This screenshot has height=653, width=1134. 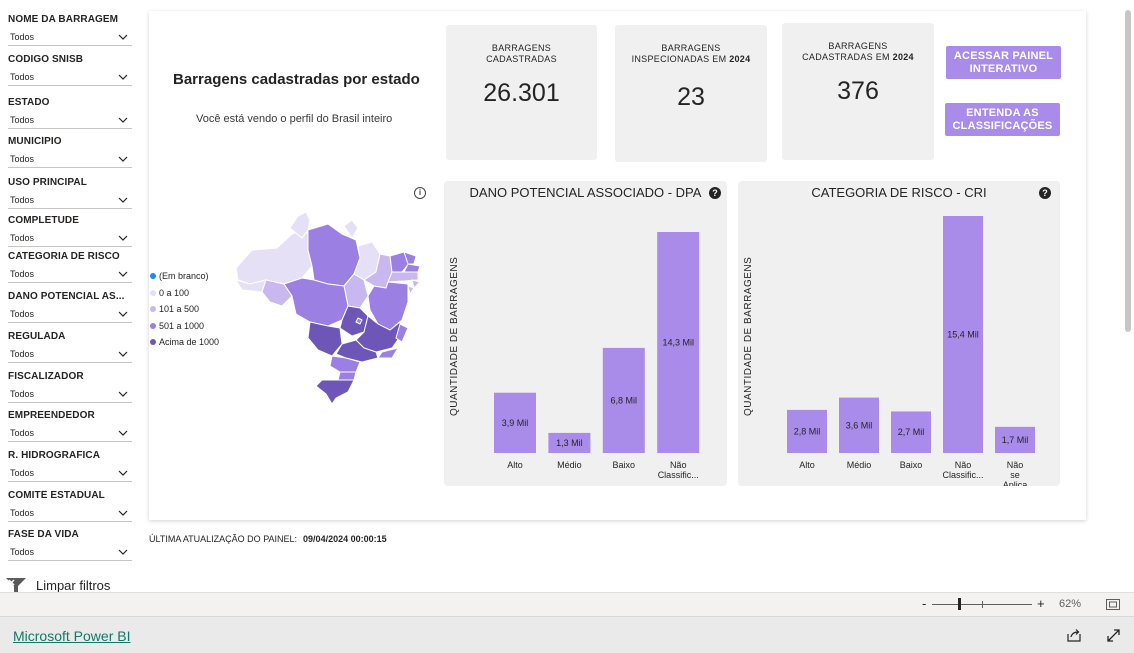 I want to click on legend-item: (Em branco), so click(x=184, y=276).